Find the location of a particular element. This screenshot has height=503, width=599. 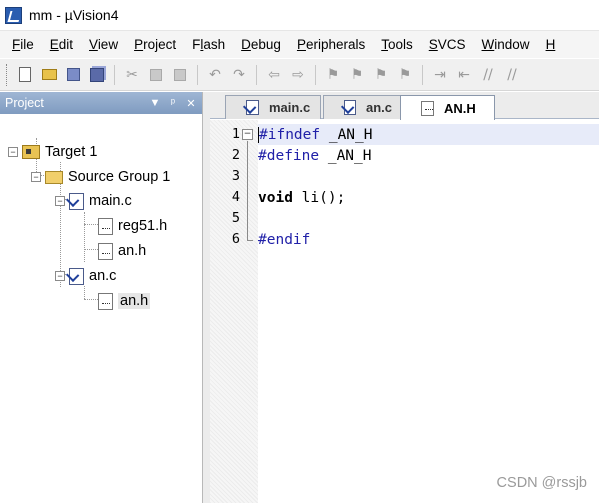

cut-icon: ✂ is located at coordinates (132, 75).